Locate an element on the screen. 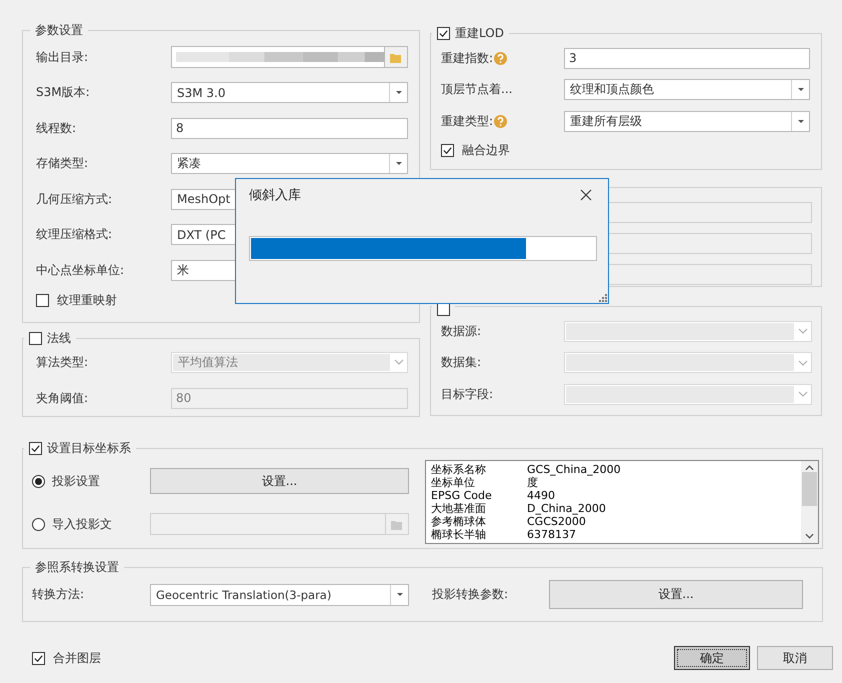  field-label: 输出目录: is located at coordinates (63, 57).